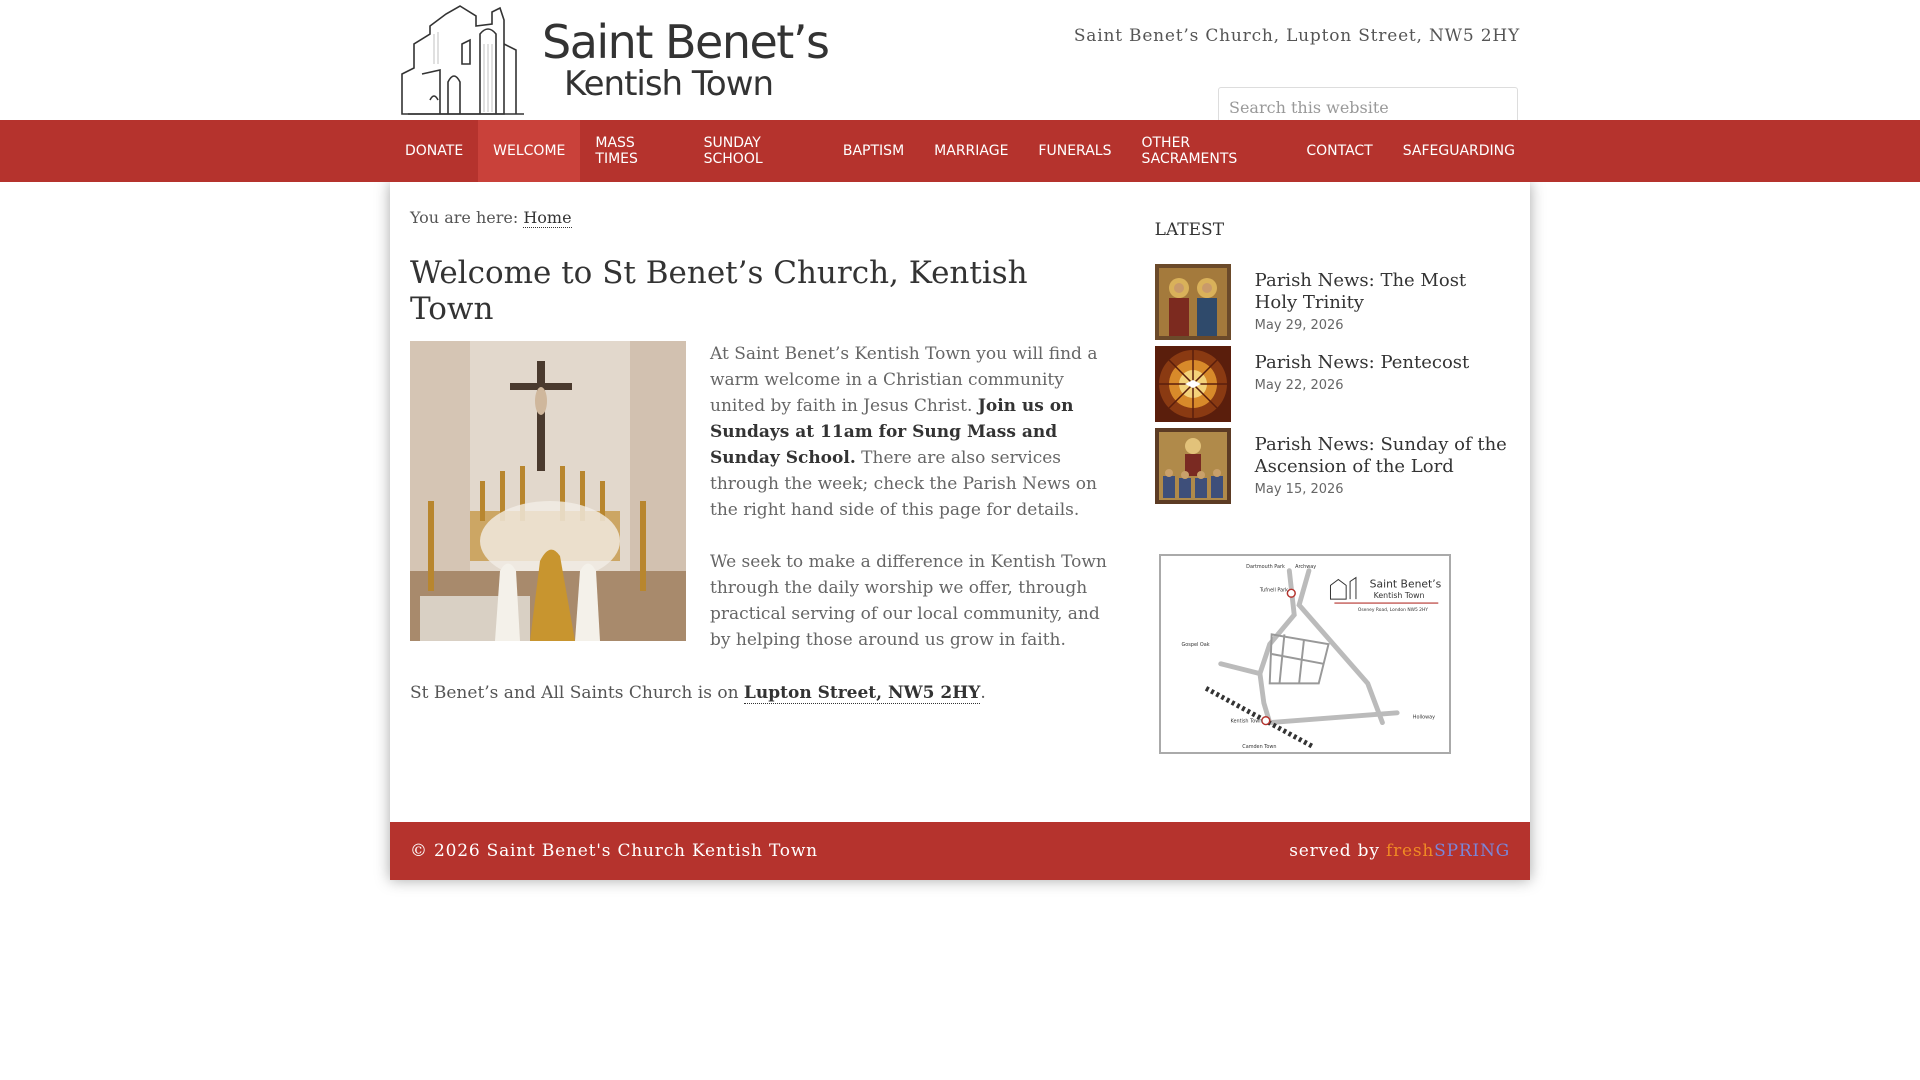 The width and height of the screenshot is (1920, 1080). I want to click on copyright: © 2026 Saint Benet's Church Kentish Town, so click(614, 851).